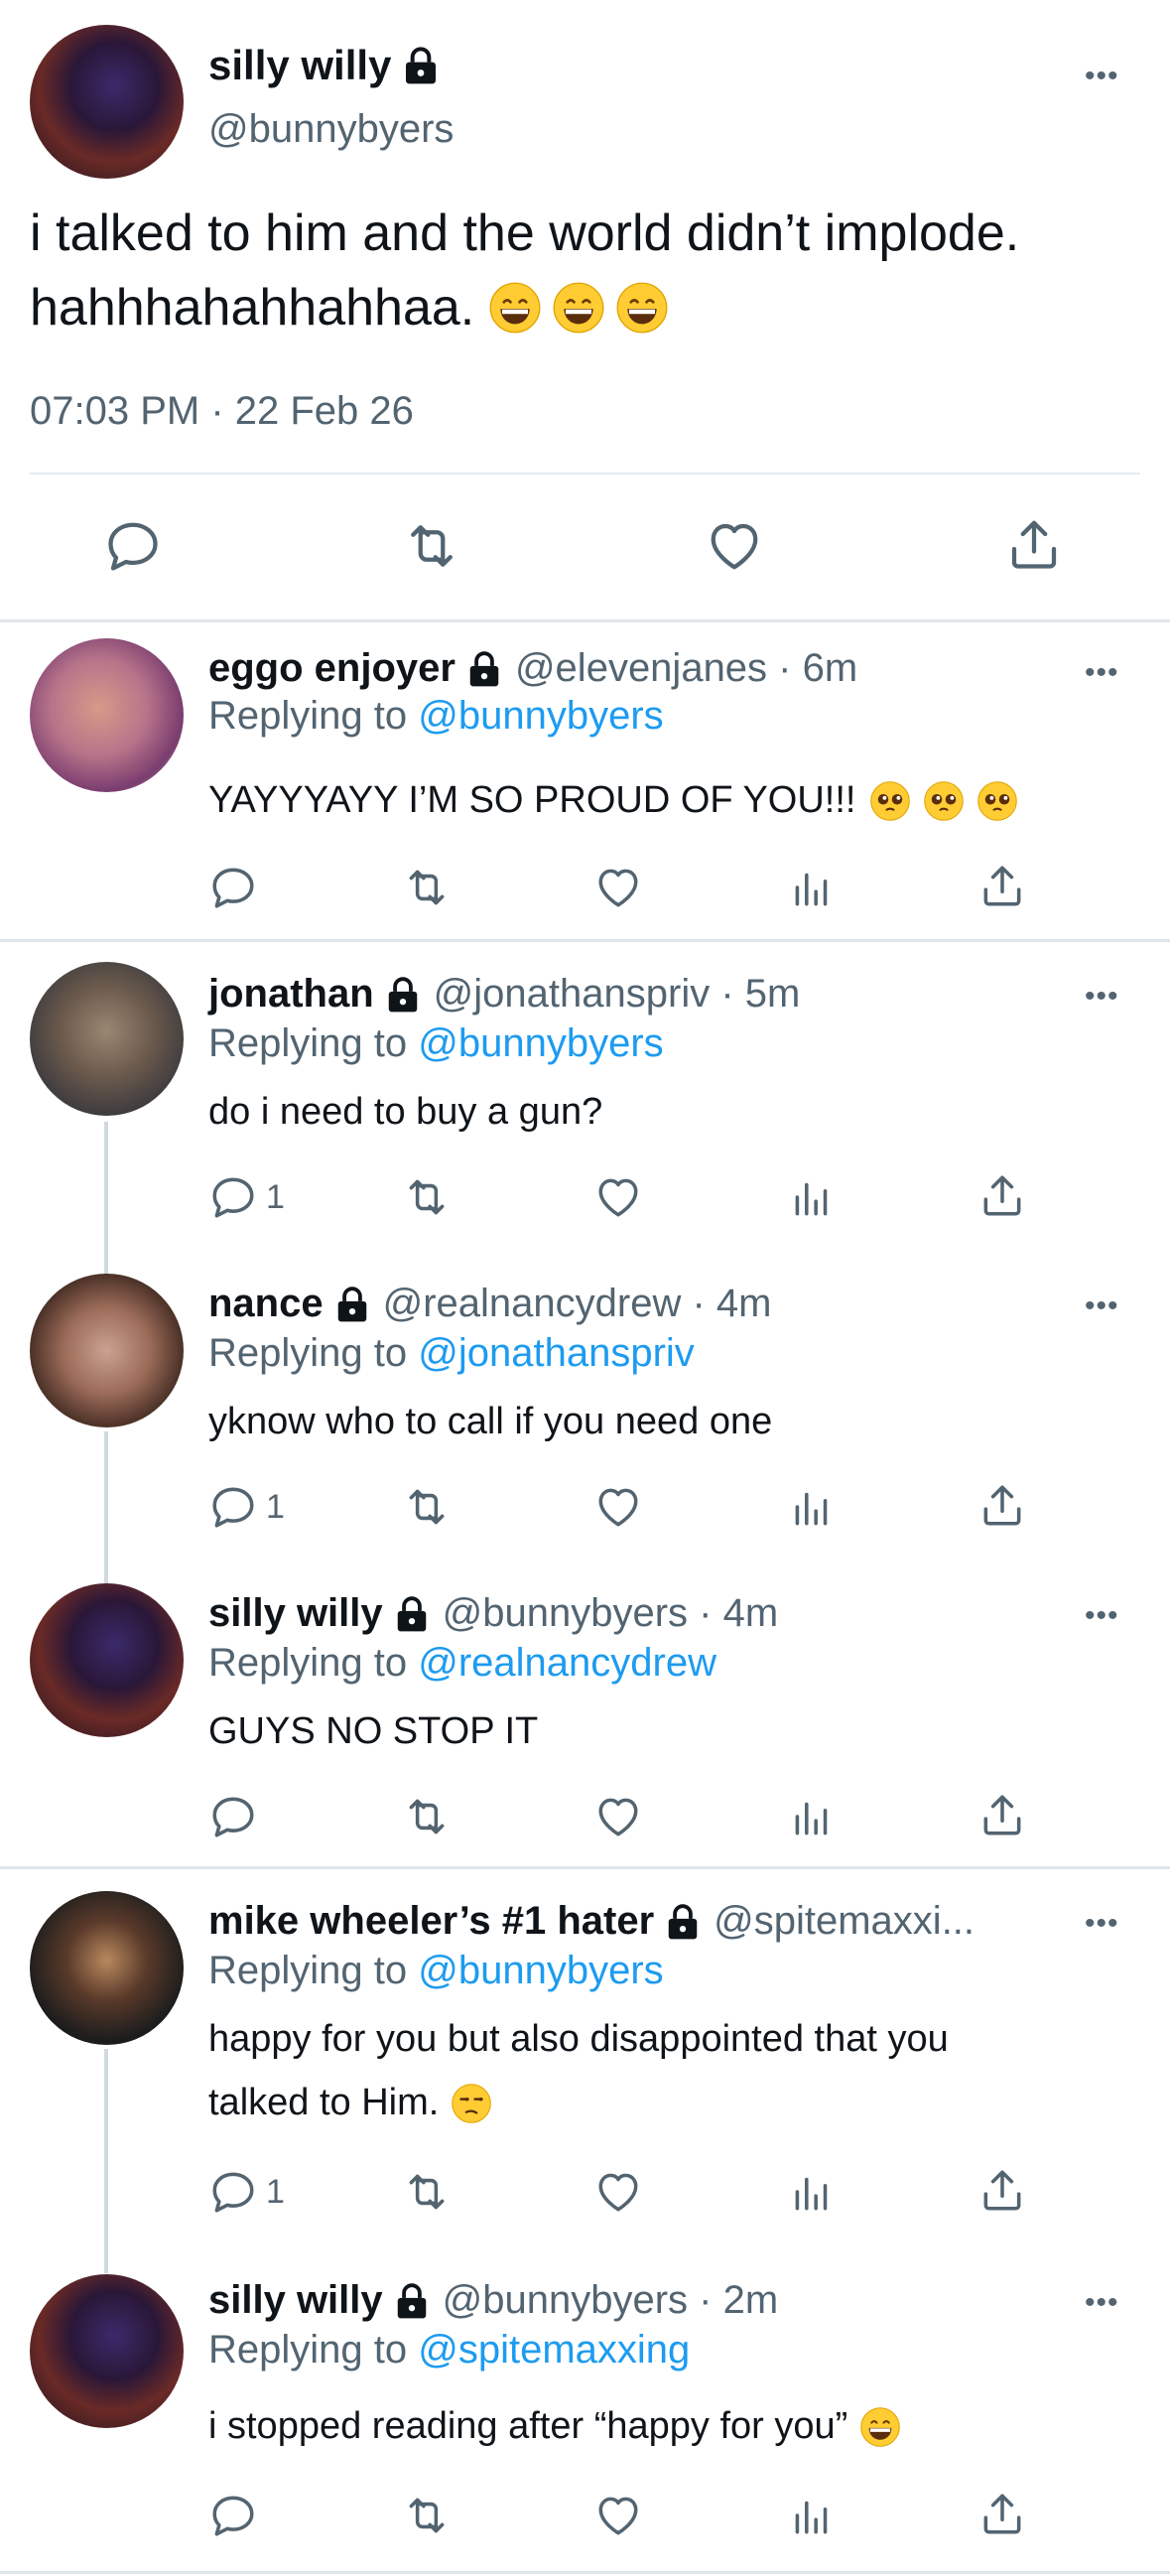  I want to click on divider, so click(585, 474).